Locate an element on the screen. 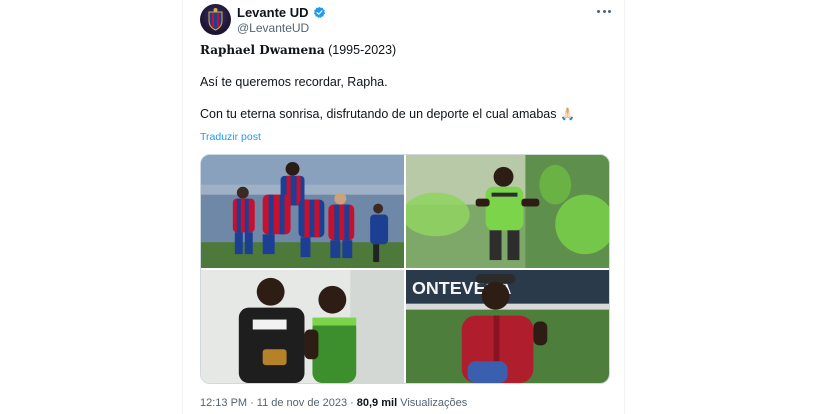  views-label: Visualizações is located at coordinates (434, 403).